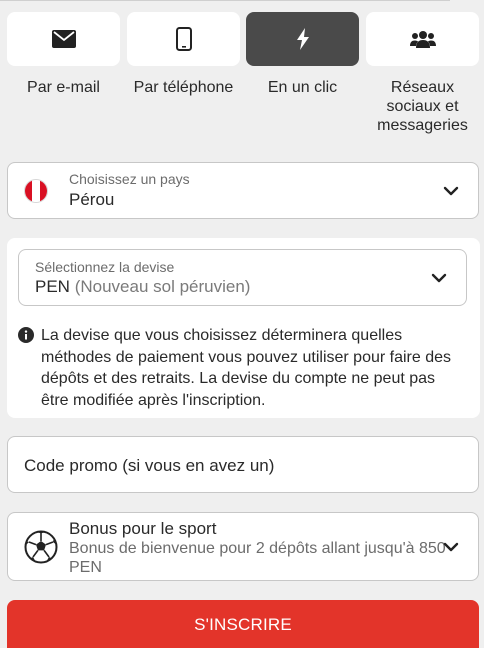  I want to click on tab-one-click: En un clic, so click(302, 73).